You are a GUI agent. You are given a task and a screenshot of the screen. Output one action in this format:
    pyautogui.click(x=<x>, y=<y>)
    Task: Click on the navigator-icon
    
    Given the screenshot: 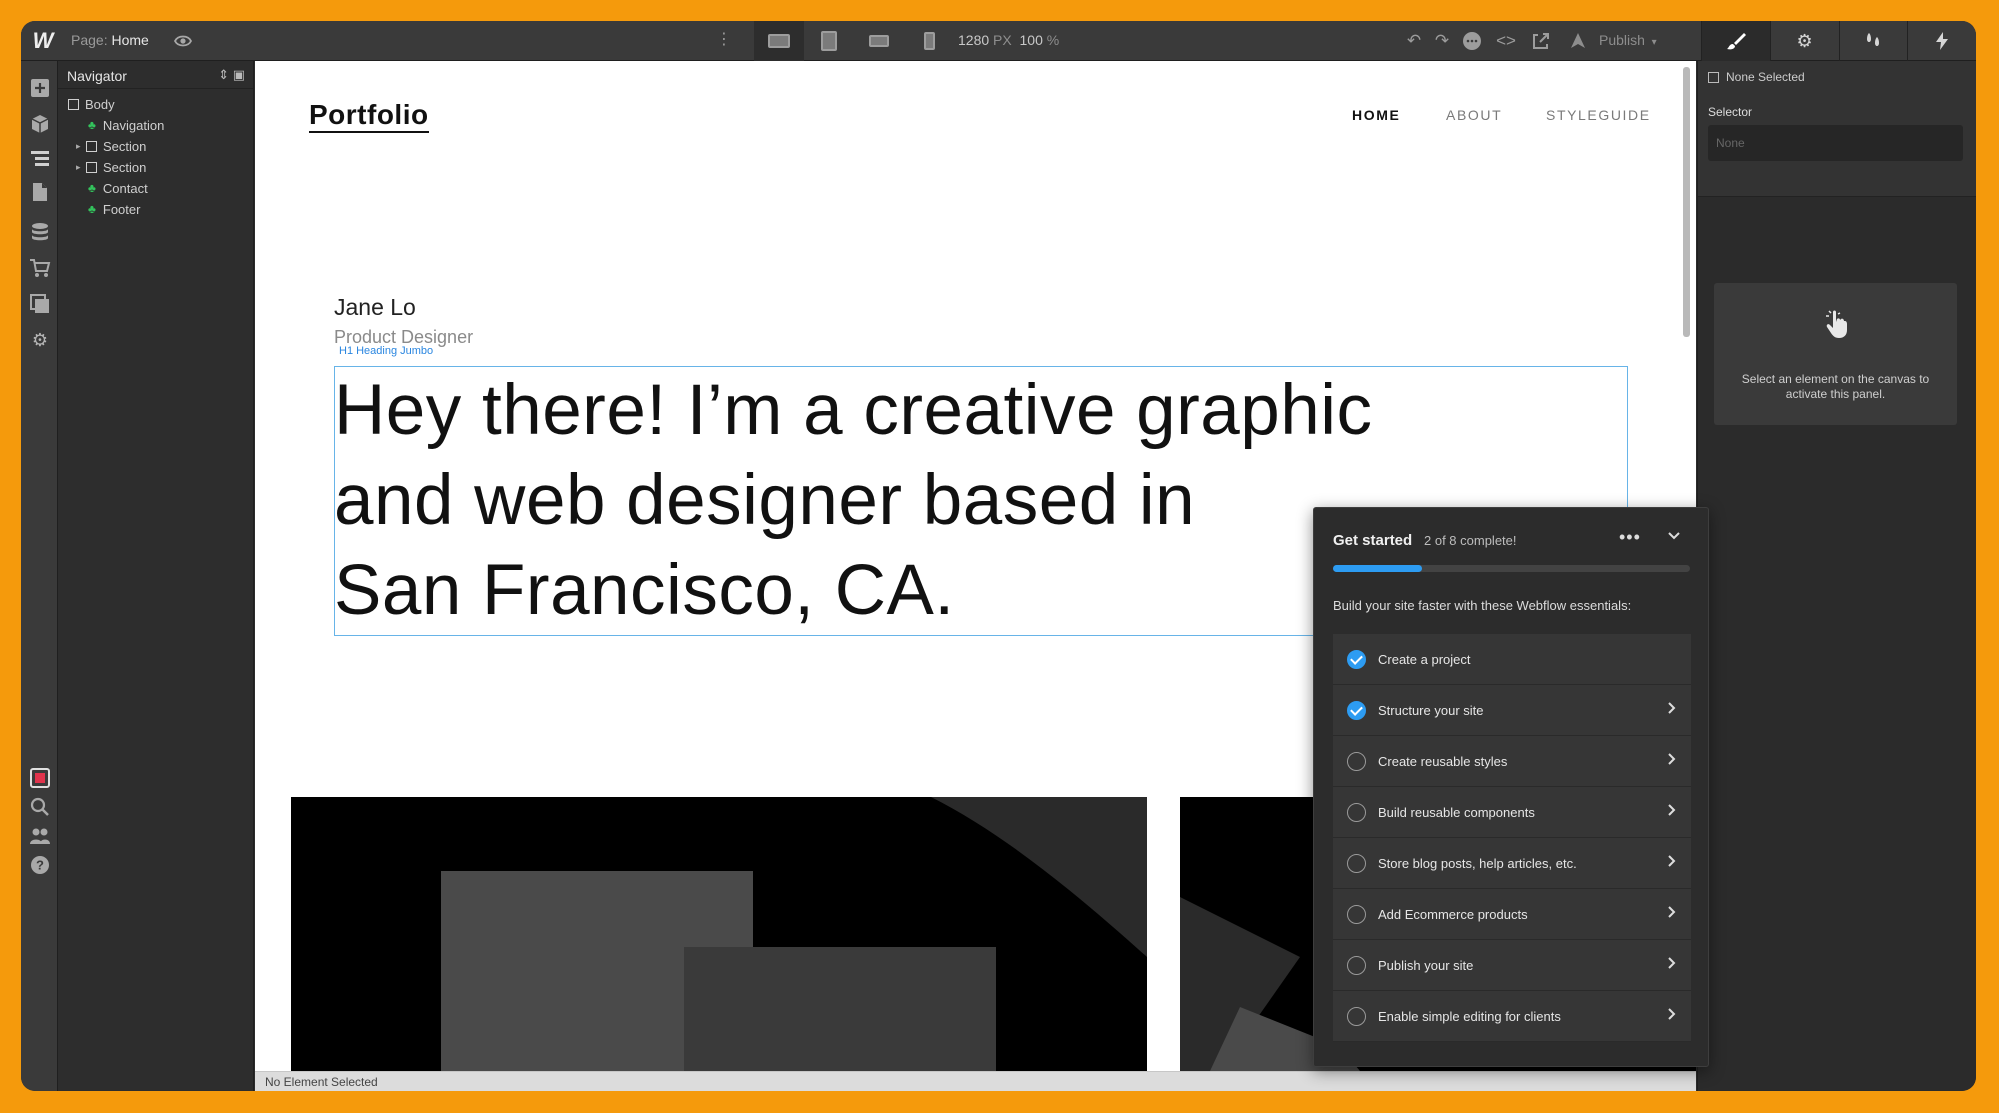 What is the action you would take?
    pyautogui.click(x=40, y=158)
    